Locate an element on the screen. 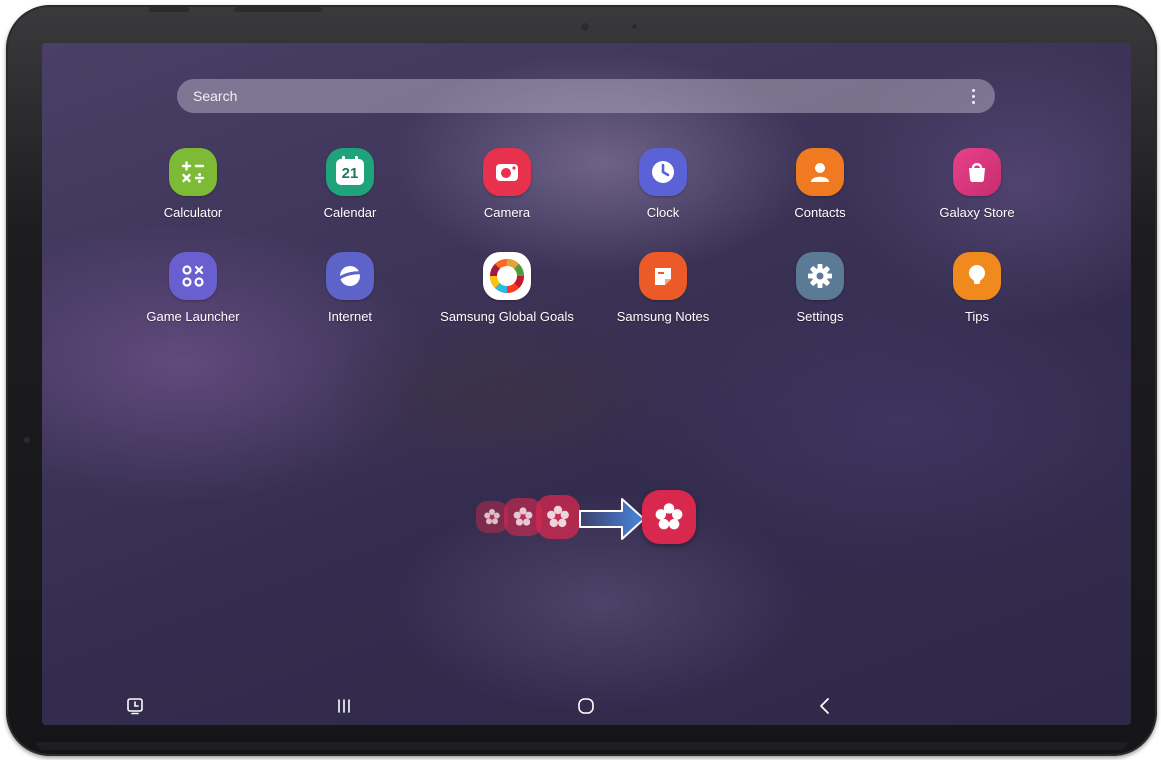  search-bar: Search is located at coordinates (586, 96).